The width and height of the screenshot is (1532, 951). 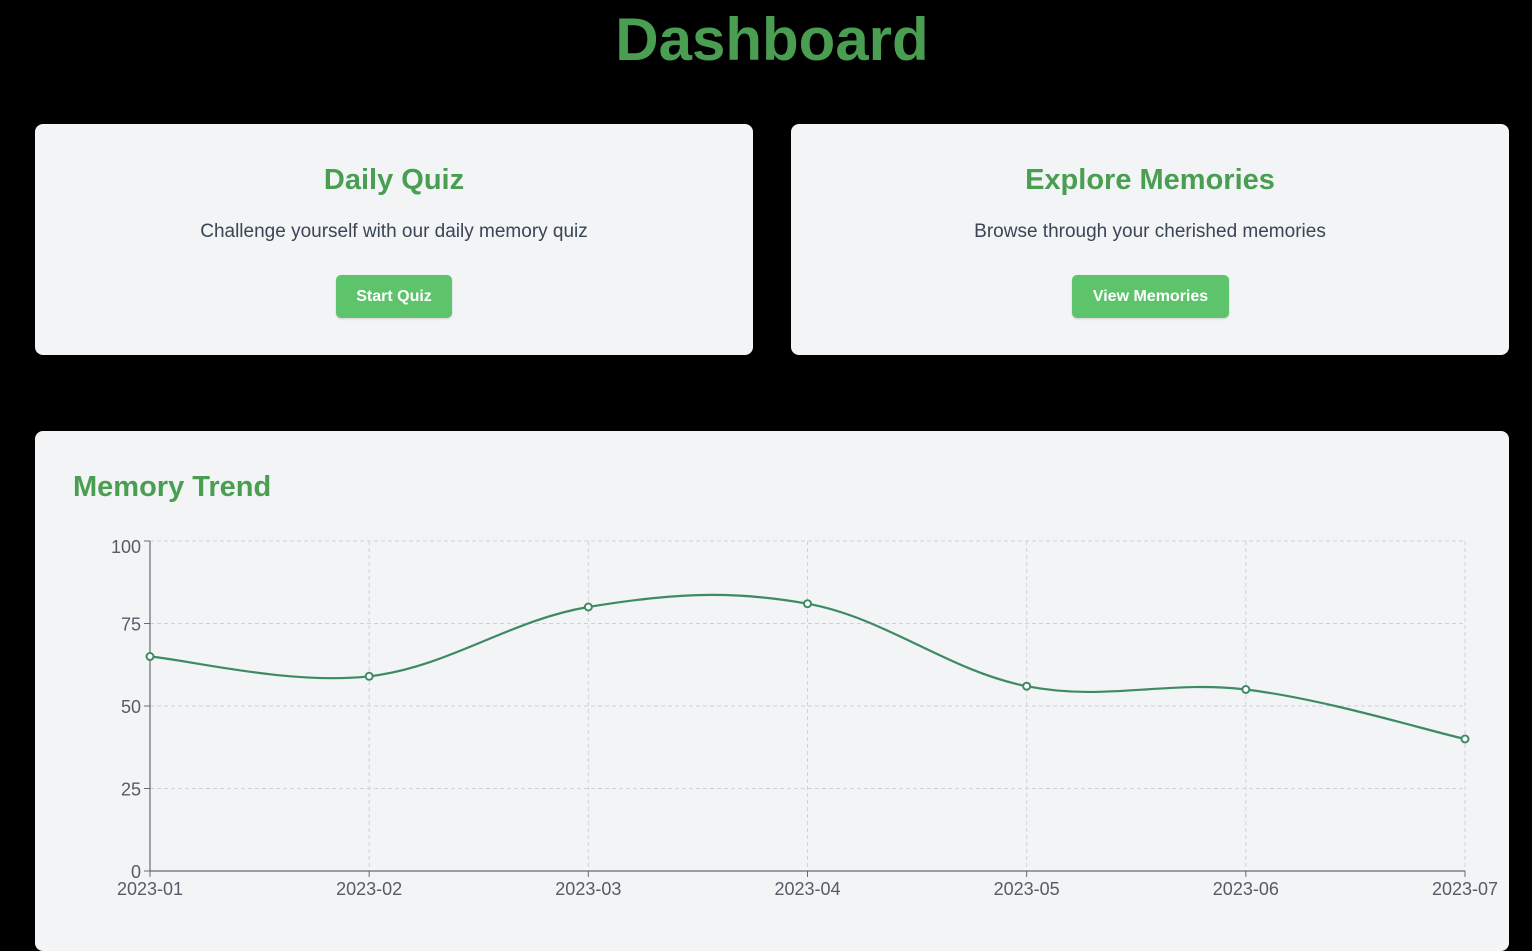 What do you see at coordinates (772, 39) in the screenshot?
I see `page-title: Dashboard` at bounding box center [772, 39].